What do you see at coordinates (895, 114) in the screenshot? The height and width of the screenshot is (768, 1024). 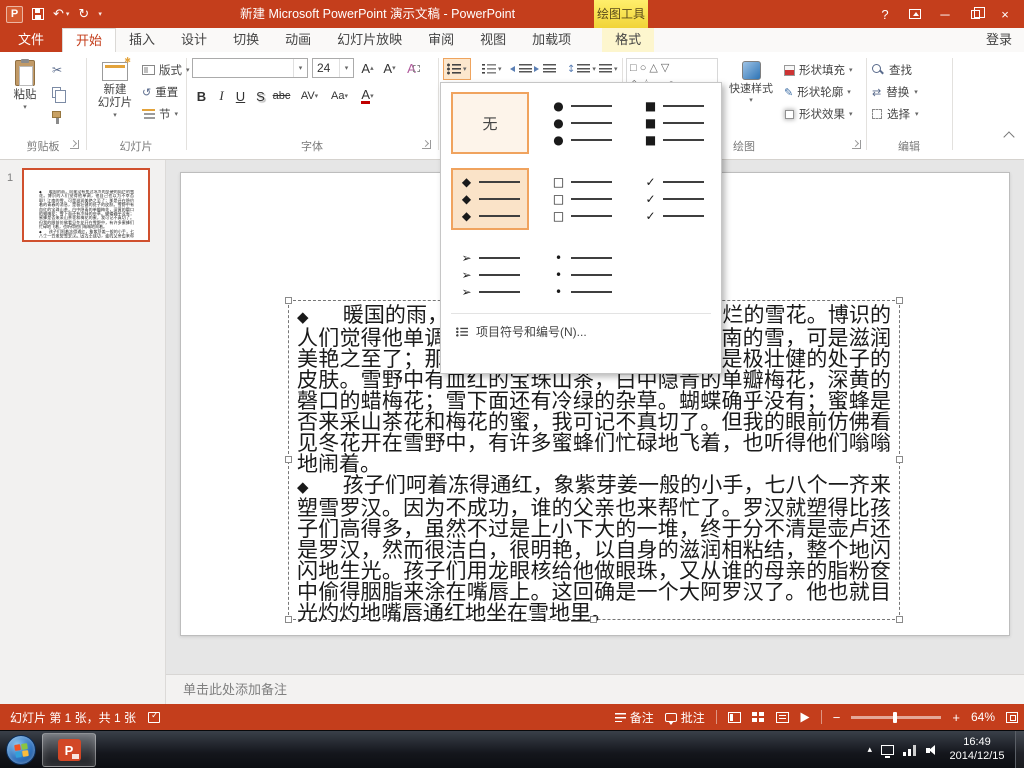 I see `select-button: 选择 ▾` at bounding box center [895, 114].